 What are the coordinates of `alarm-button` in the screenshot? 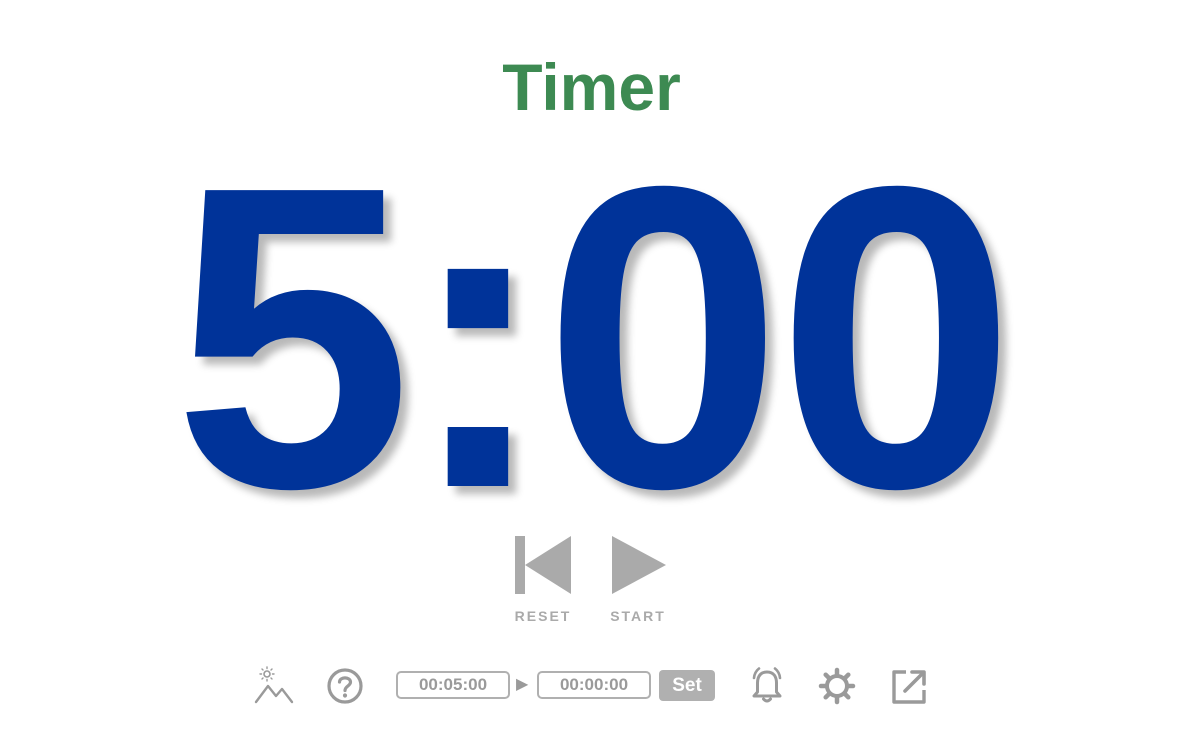 It's located at (767, 687).